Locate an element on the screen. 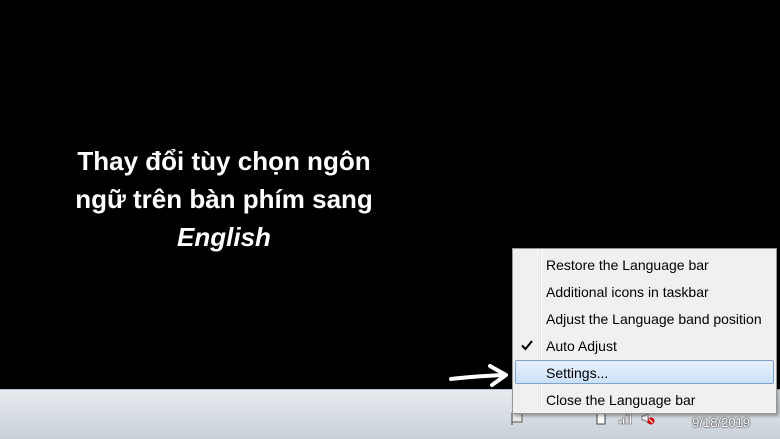 The width and height of the screenshot is (780, 439). menu-item-close-language-bar: Close the Language bar is located at coordinates (644, 399).